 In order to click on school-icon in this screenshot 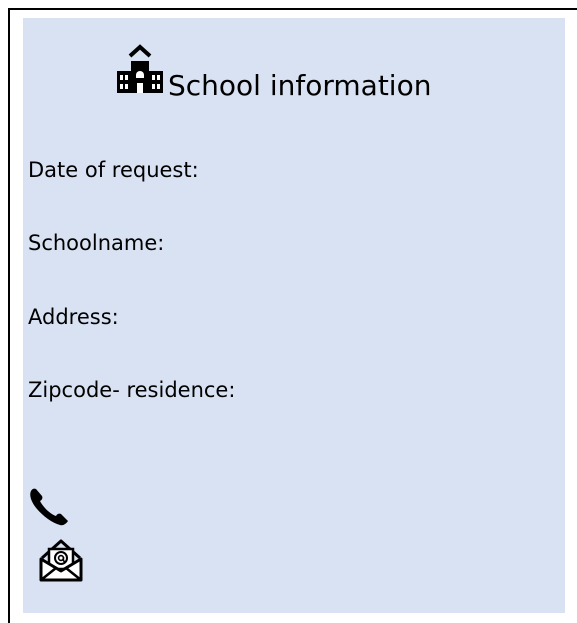, I will do `click(140, 68)`.